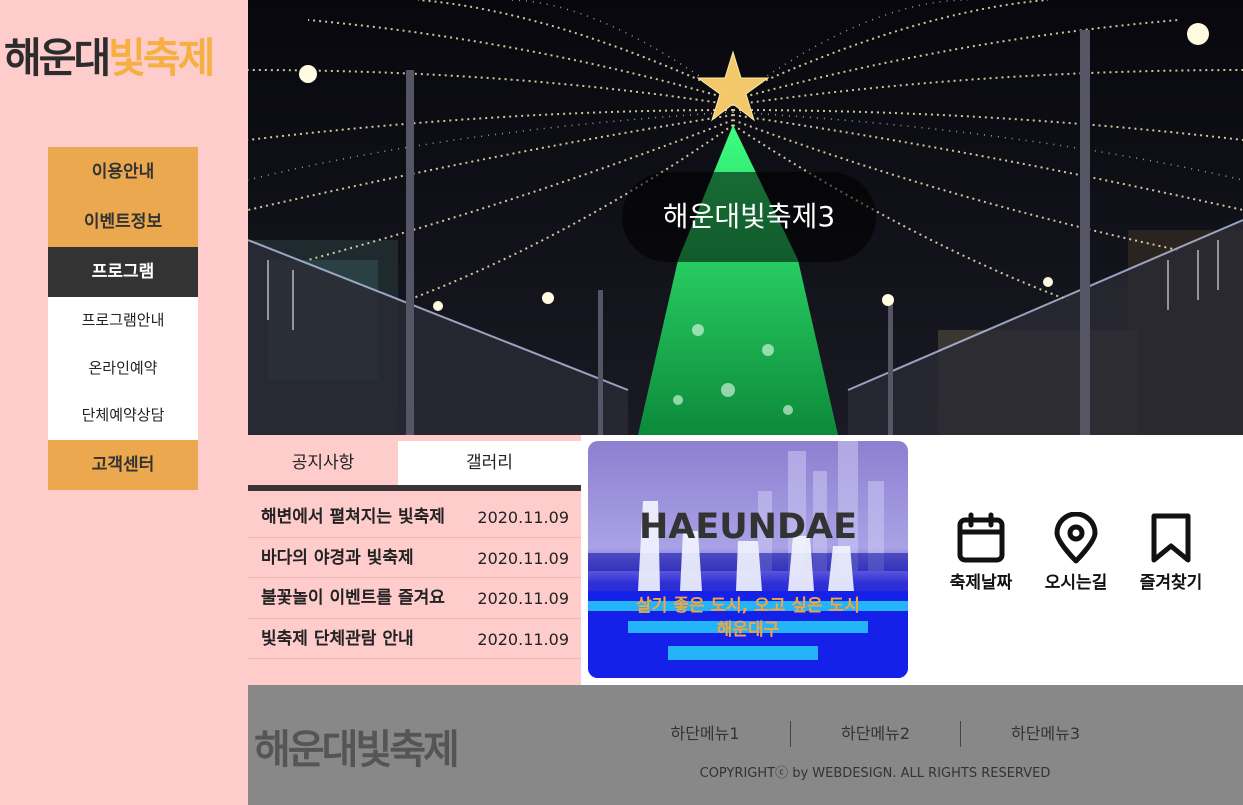  I want to click on notice-row: 빛축제 단체관람 안내 2020.11.09, so click(414, 639).